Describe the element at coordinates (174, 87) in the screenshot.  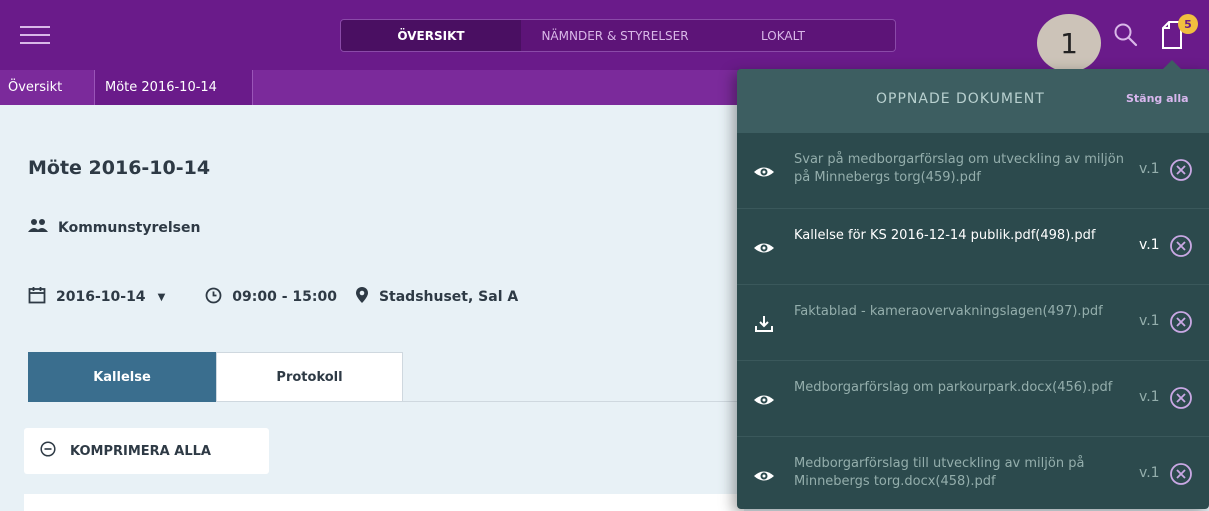
I see `breadcrumb-meeting: Möte 2016-10-14` at that location.